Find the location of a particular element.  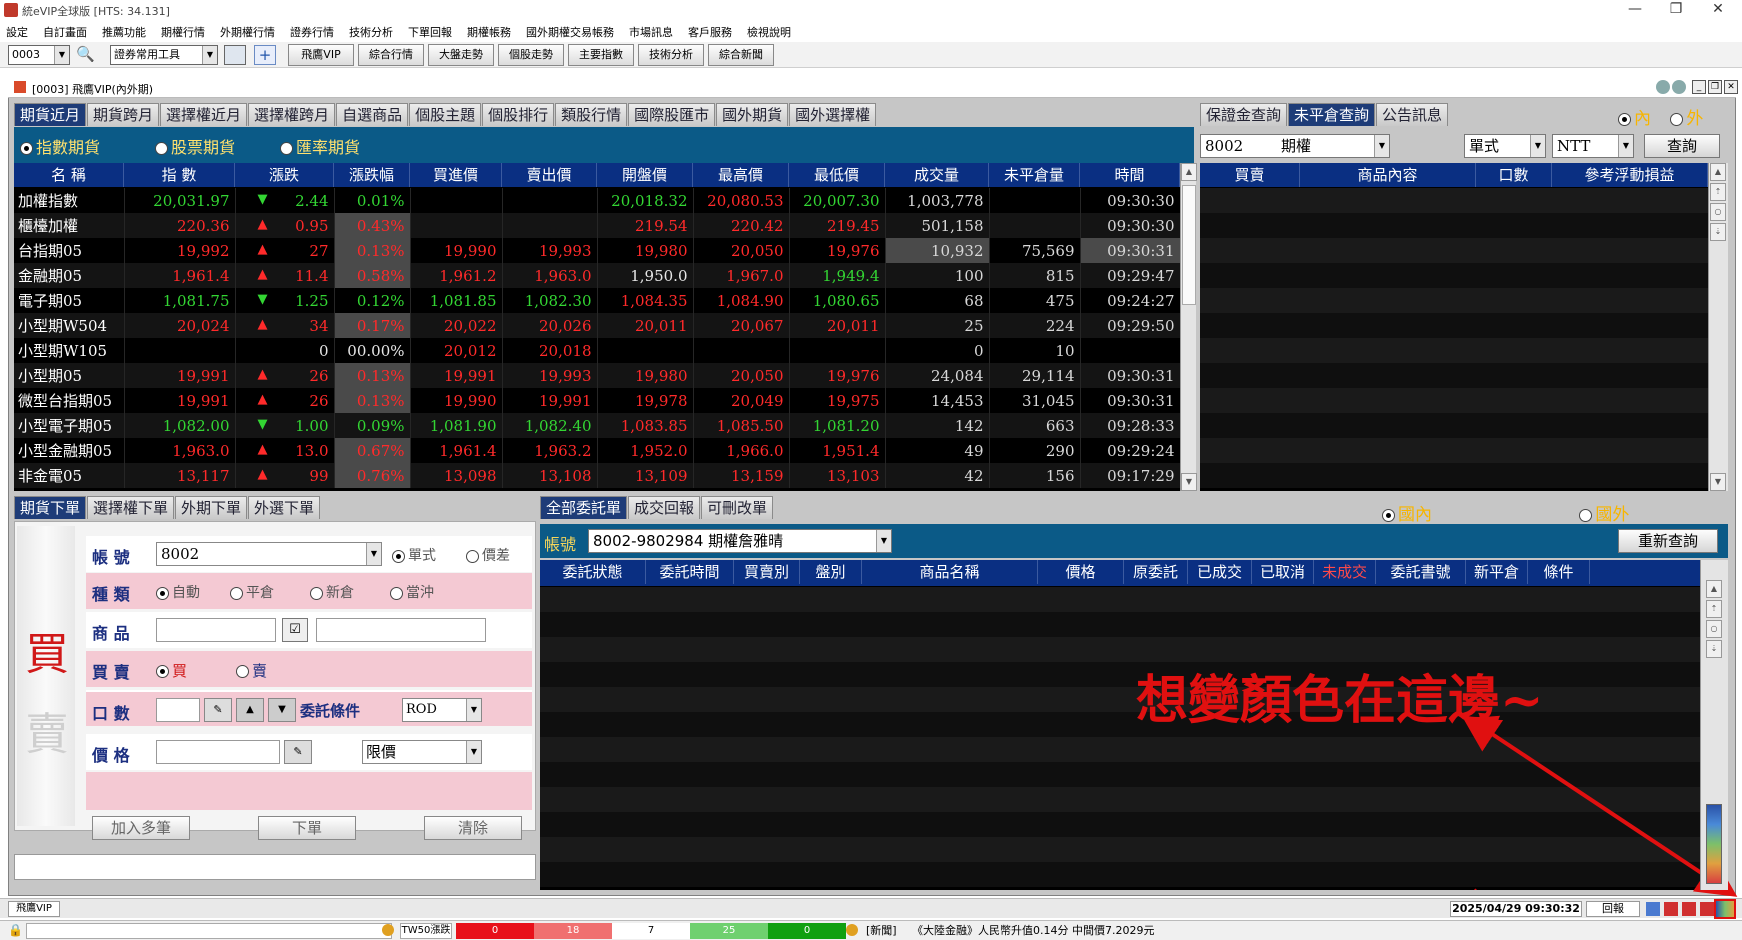

toolbar-button-1: 綜合行情 is located at coordinates (391, 55).